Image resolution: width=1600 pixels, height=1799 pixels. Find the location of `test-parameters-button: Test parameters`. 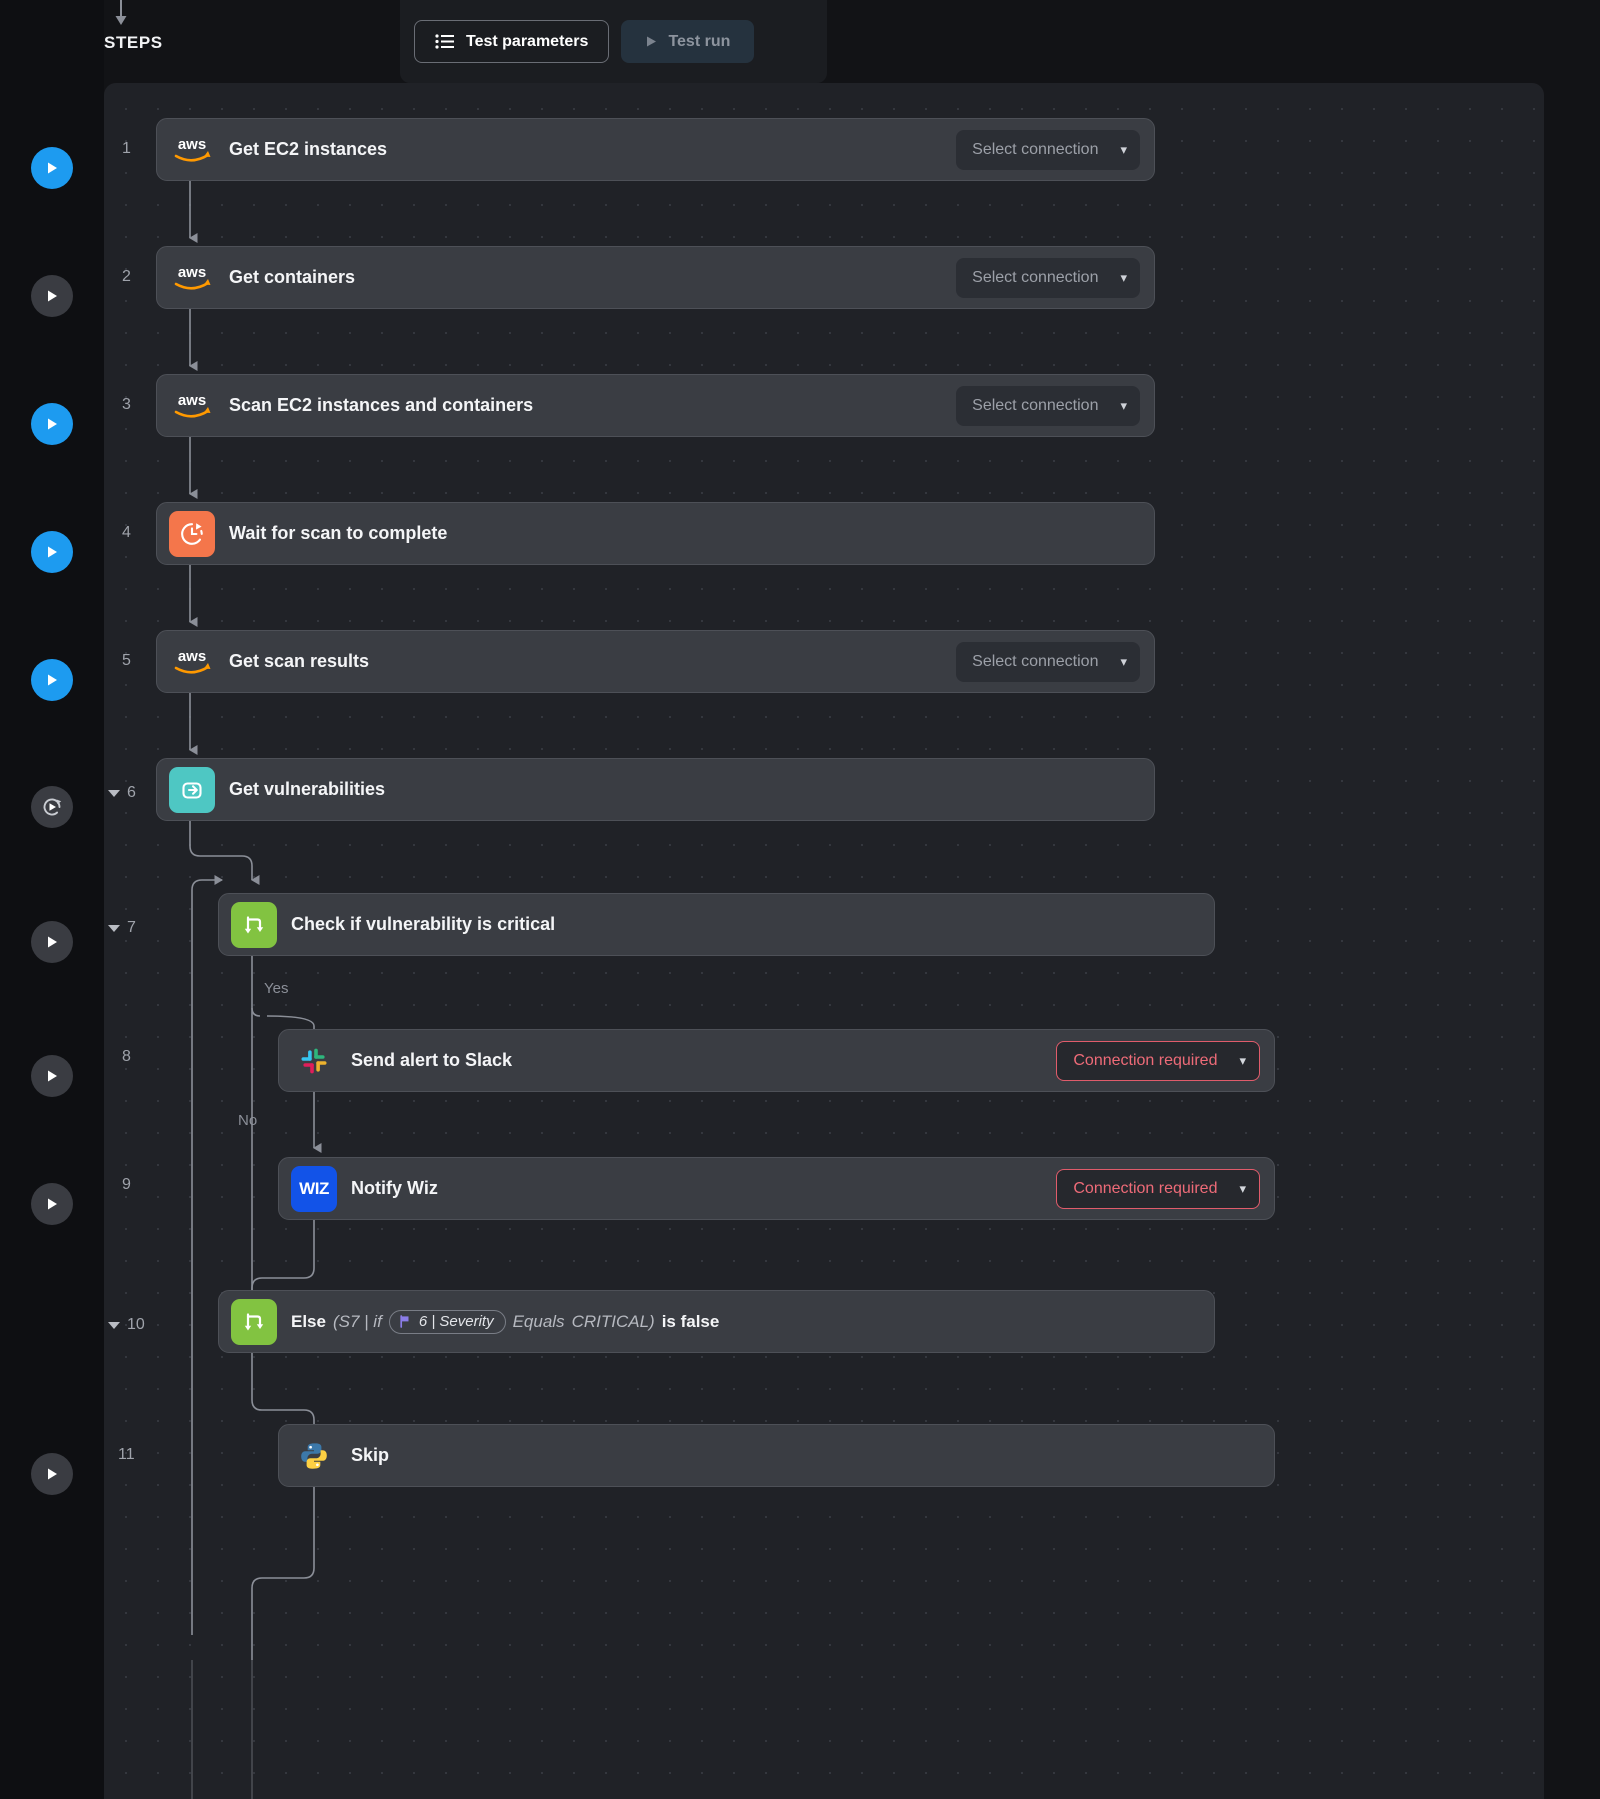

test-parameters-button: Test parameters is located at coordinates (512, 41).